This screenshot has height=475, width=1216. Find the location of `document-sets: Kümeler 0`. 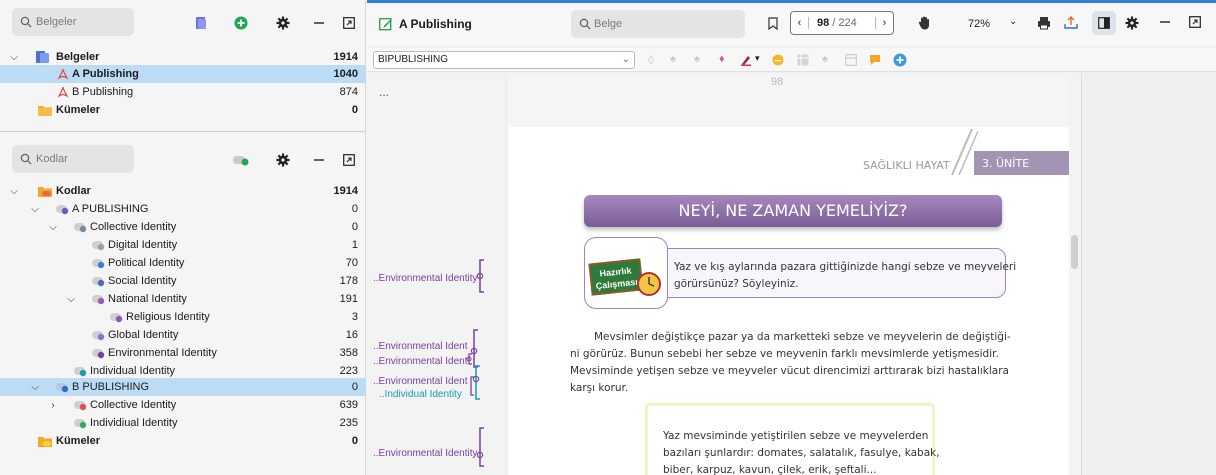

document-sets: Kümeler 0 is located at coordinates (183, 110).